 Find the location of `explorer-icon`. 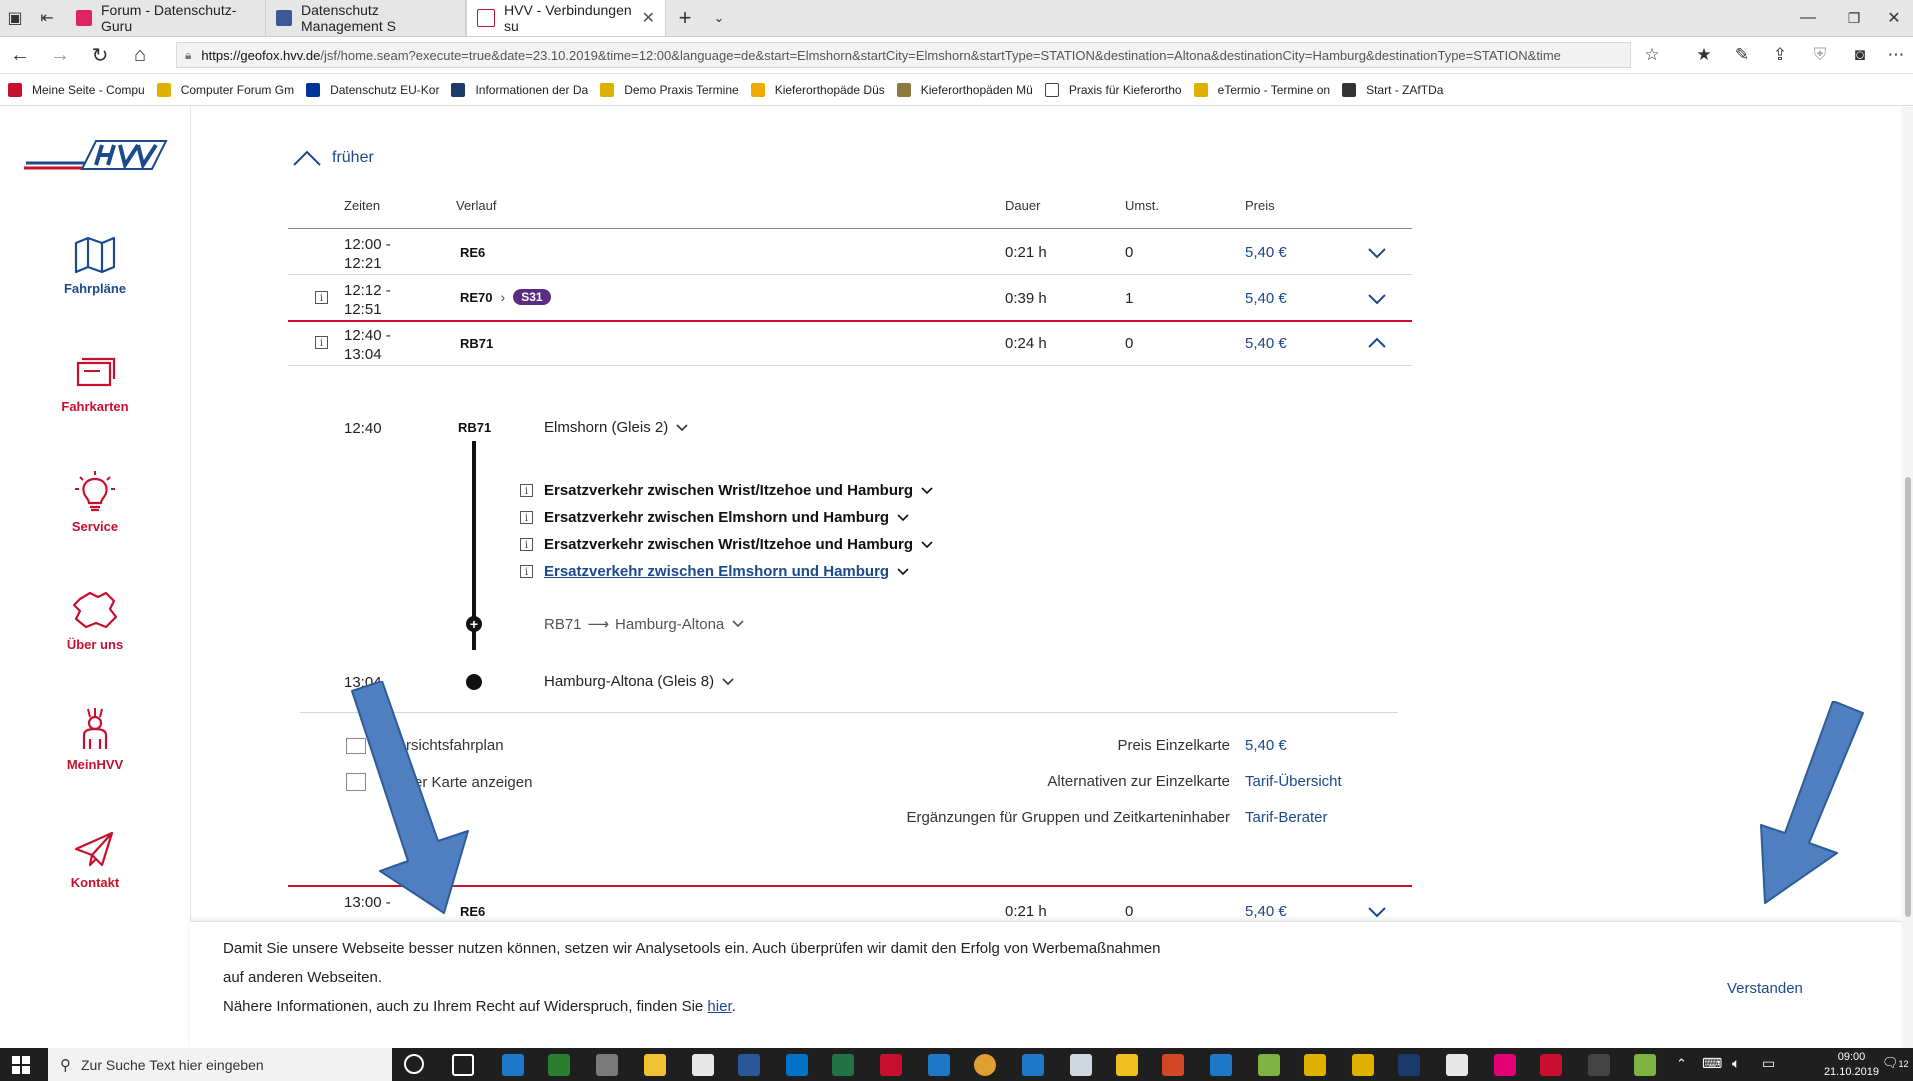

explorer-icon is located at coordinates (655, 1065).